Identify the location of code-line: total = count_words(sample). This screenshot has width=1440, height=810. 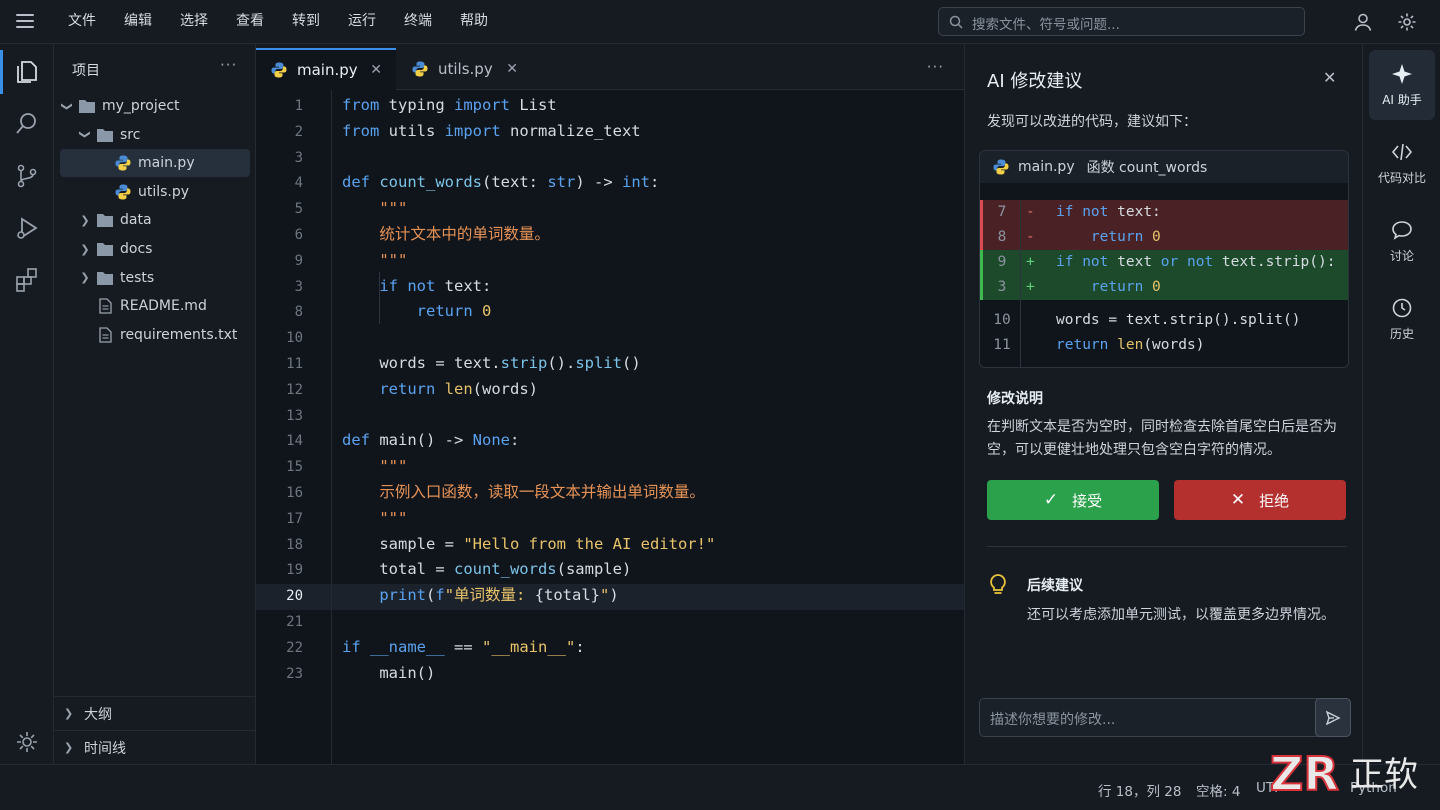
(486, 569).